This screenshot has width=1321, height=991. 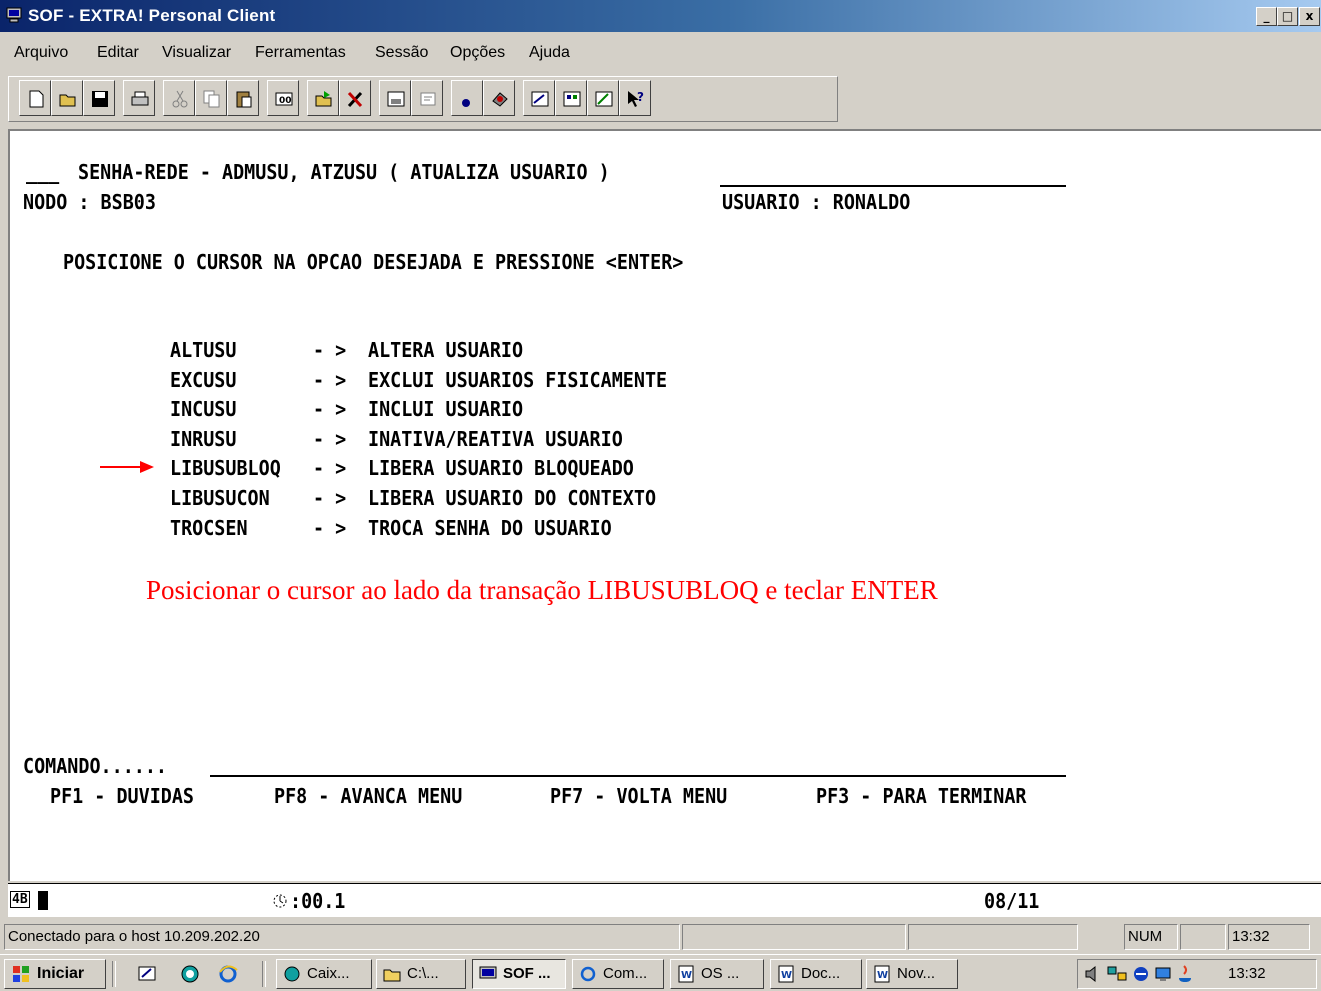 I want to click on menu-sessao: Sessão, so click(x=401, y=53).